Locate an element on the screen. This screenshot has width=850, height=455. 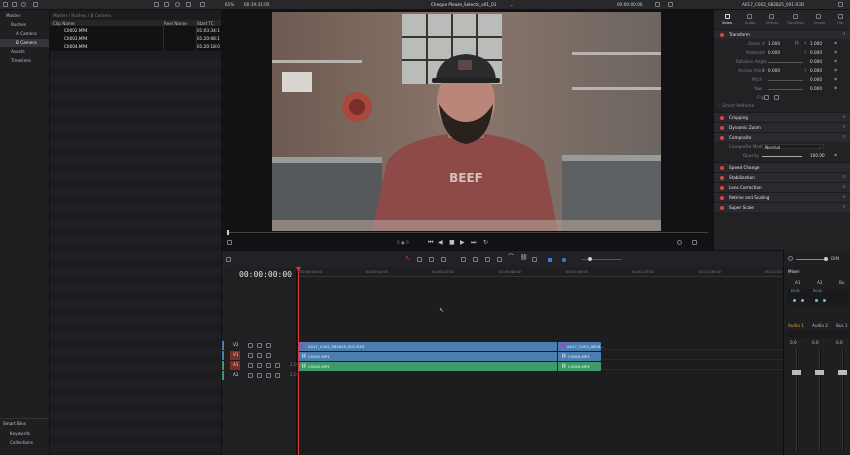
scrubber-handle is located at coordinates (228, 232).